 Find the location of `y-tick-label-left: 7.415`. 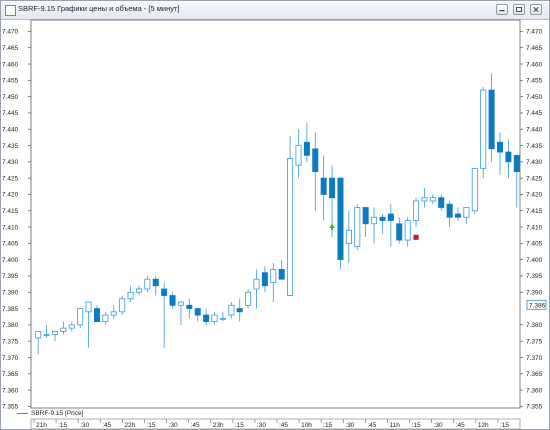

y-tick-label-left: 7.415 is located at coordinates (10, 211).